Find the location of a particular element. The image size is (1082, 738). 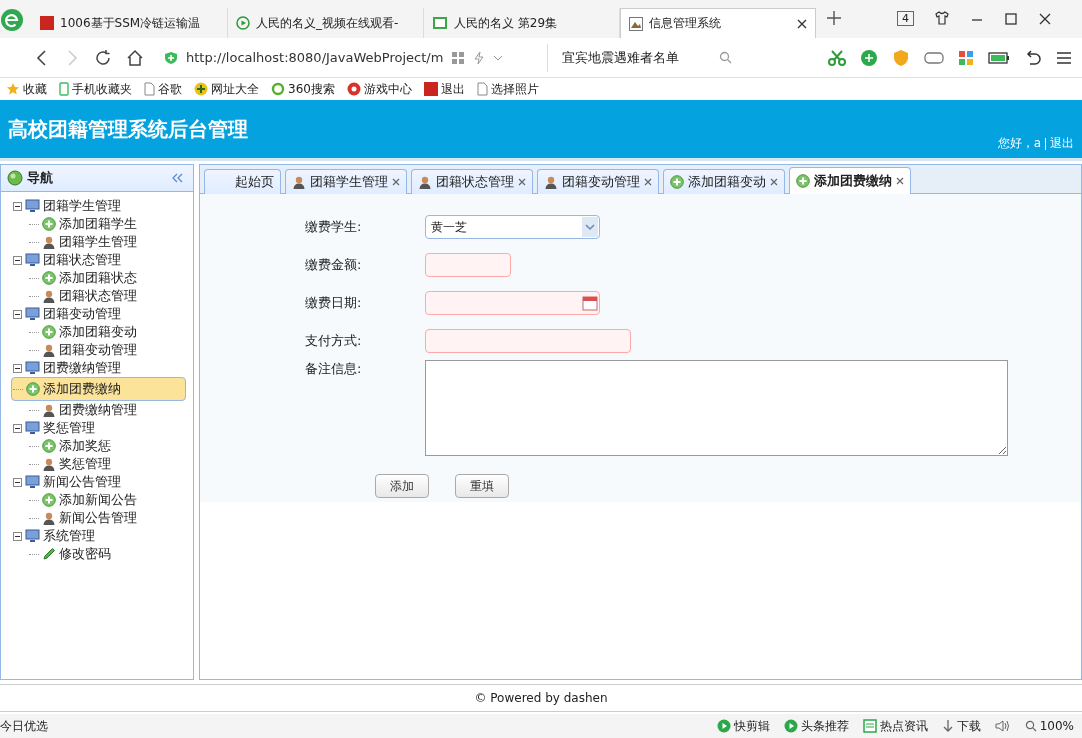

tab-count: 4 is located at coordinates (905, 18).